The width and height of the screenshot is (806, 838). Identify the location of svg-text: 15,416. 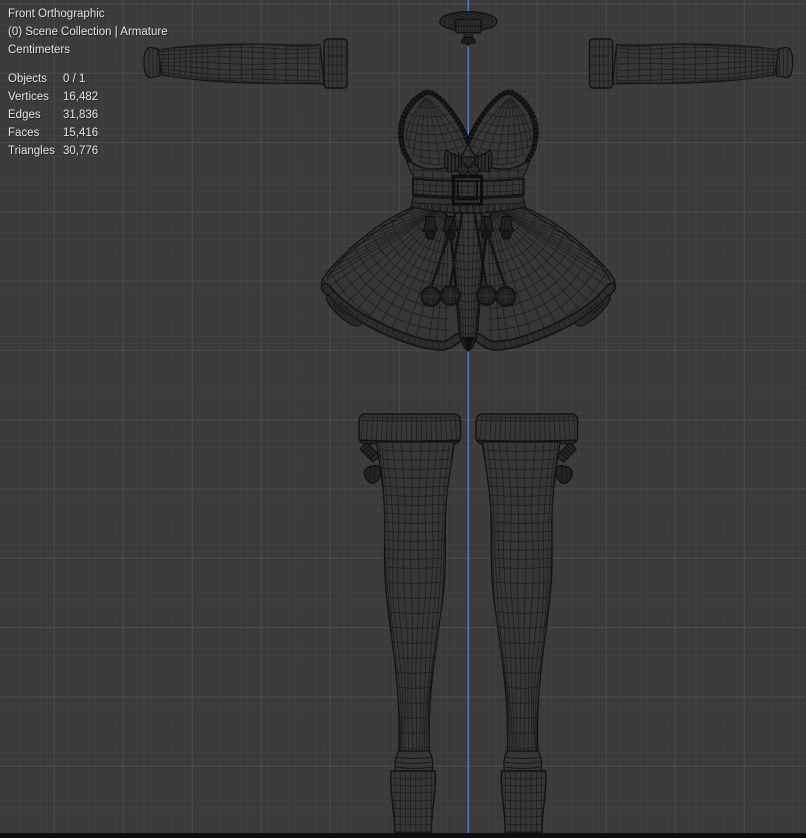
(80, 133).